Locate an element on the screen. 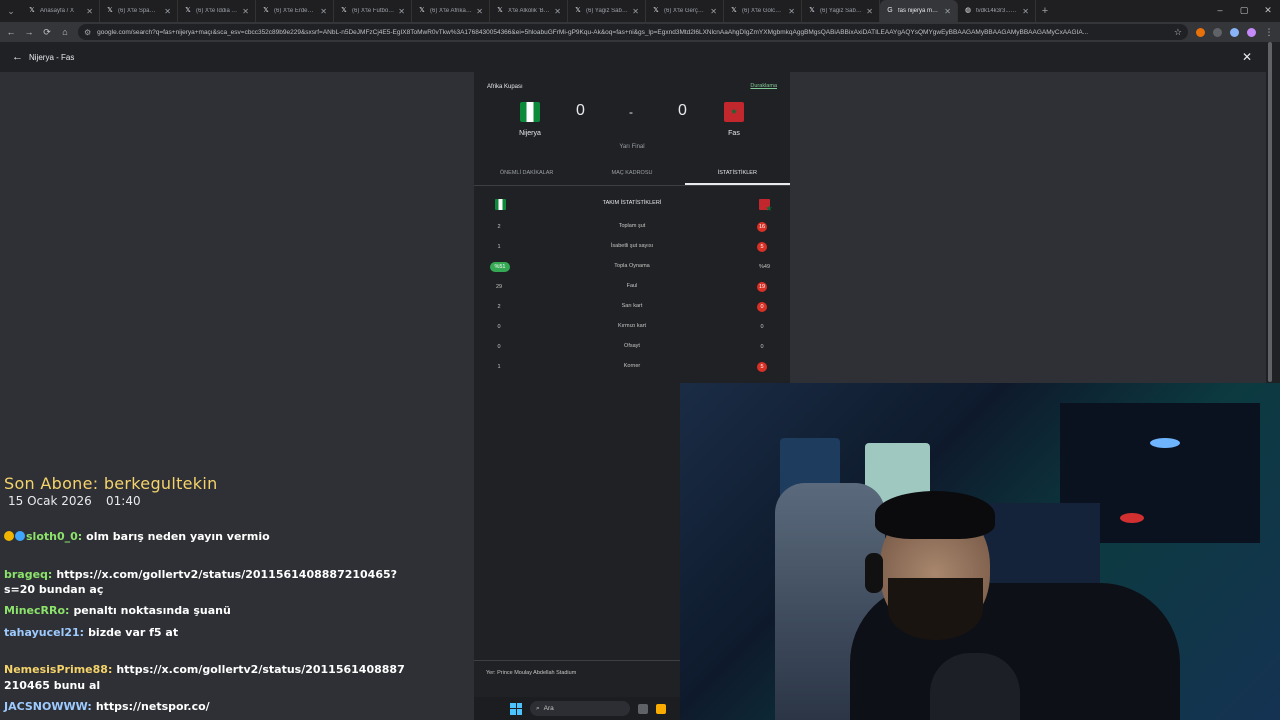 This screenshot has width=1280, height=720. chat-text: bizde var f5 at is located at coordinates (133, 632).